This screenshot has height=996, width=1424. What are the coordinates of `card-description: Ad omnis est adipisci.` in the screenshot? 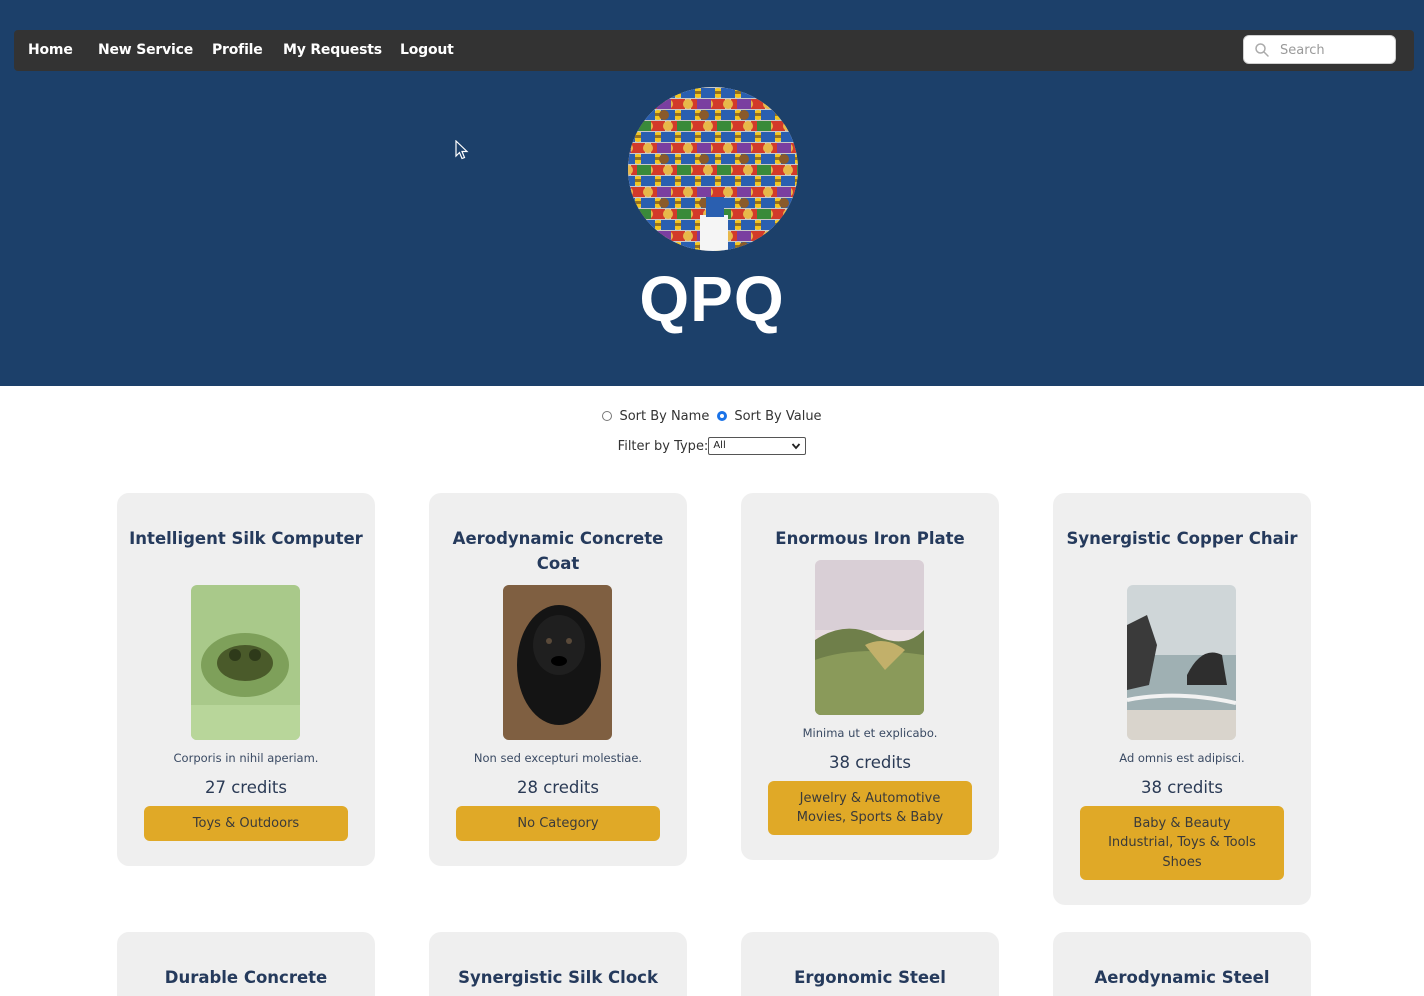 It's located at (1182, 758).